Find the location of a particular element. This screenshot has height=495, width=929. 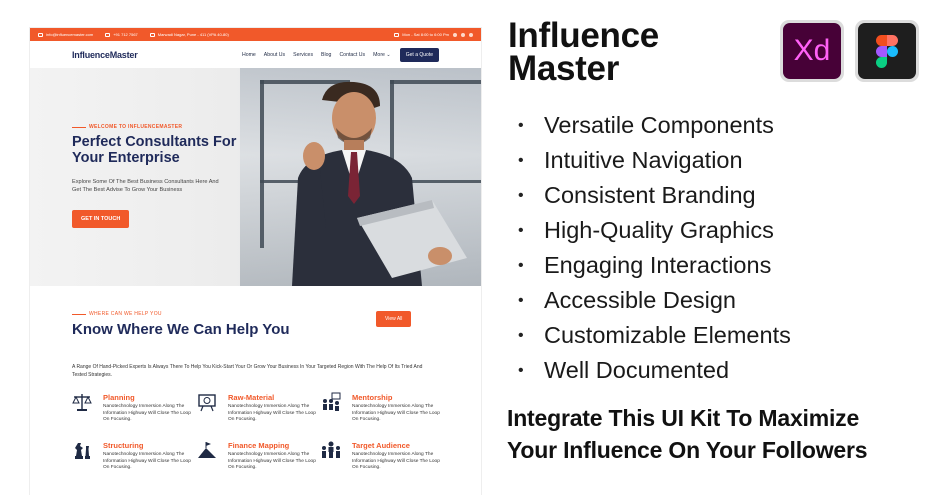

feature-item: • Versatile Components is located at coordinates (646, 125).